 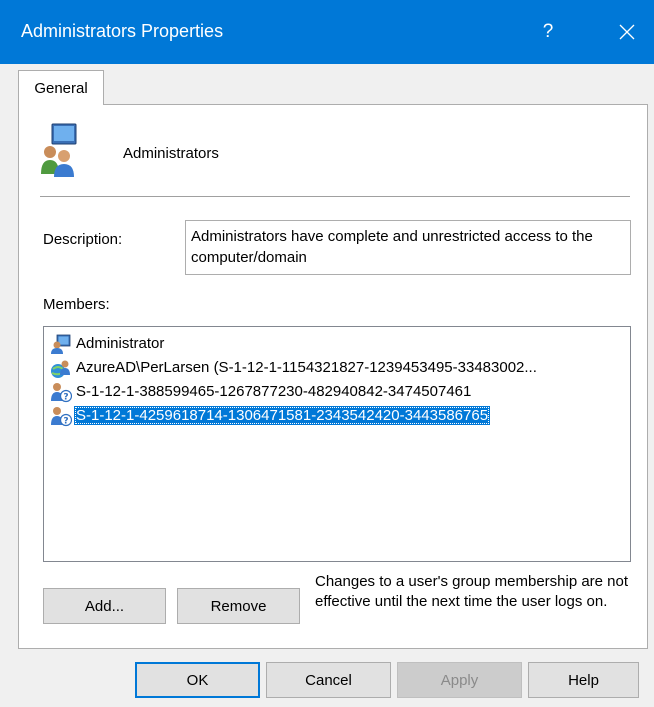 What do you see at coordinates (459, 680) in the screenshot?
I see `apply-button: Apply` at bounding box center [459, 680].